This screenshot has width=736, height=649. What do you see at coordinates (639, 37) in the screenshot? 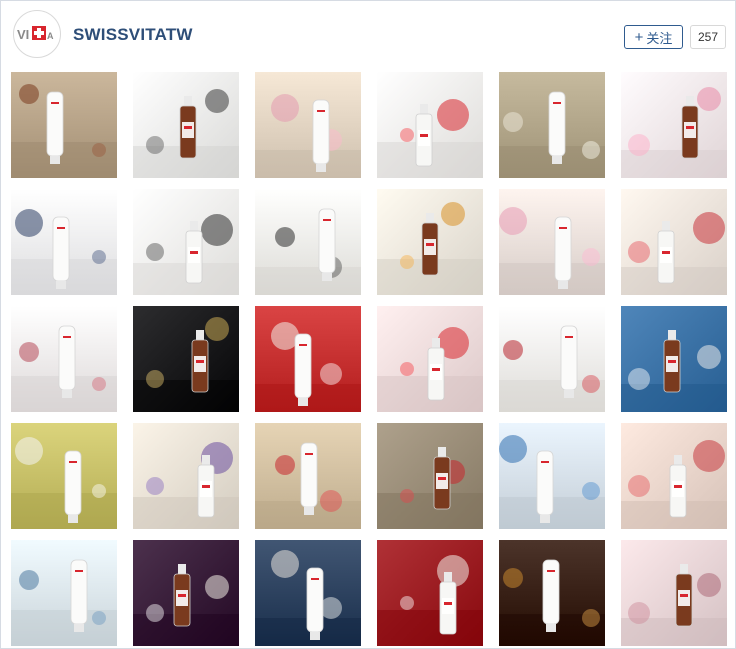
I see `plus-icon: +` at bounding box center [639, 37].